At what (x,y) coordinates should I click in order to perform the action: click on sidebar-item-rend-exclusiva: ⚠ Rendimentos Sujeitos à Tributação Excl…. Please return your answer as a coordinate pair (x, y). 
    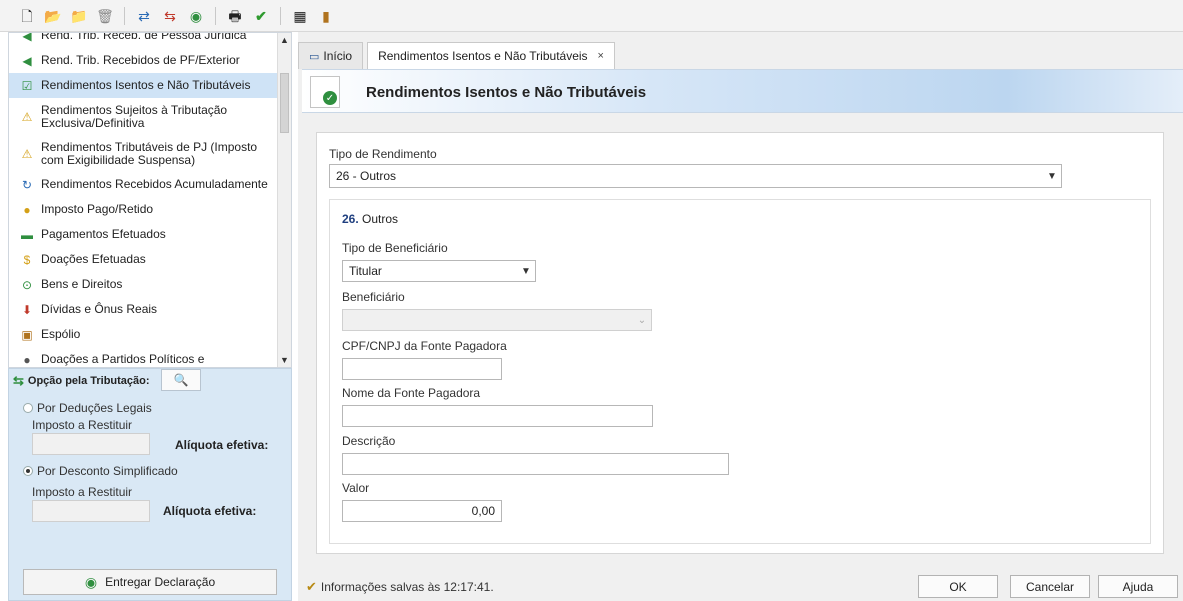
    Looking at the image, I should click on (144, 116).